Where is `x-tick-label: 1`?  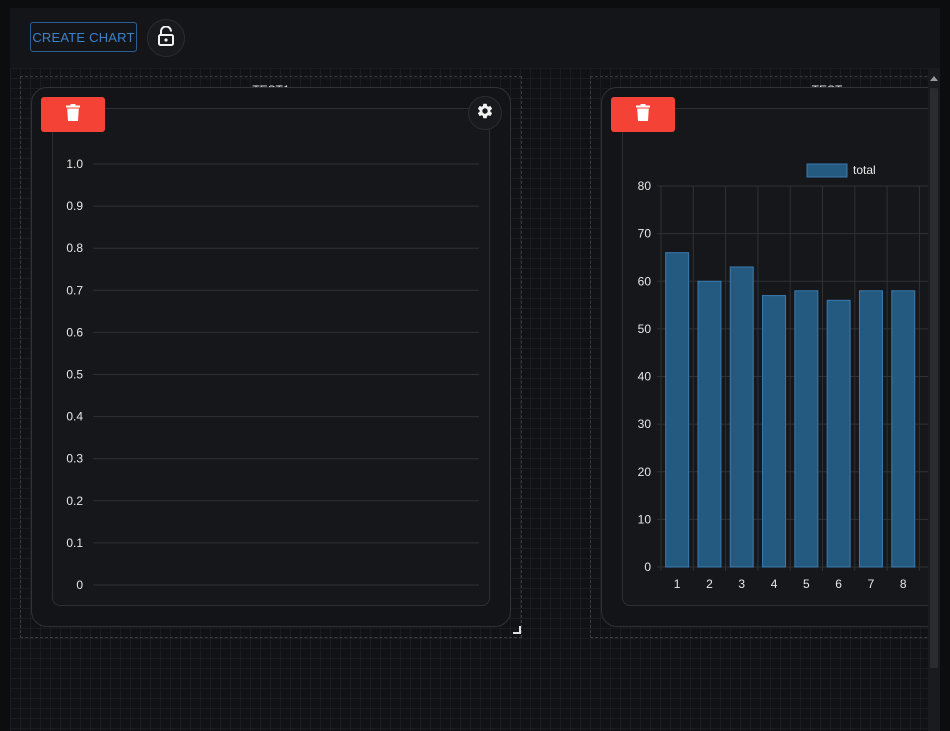
x-tick-label: 1 is located at coordinates (677, 584).